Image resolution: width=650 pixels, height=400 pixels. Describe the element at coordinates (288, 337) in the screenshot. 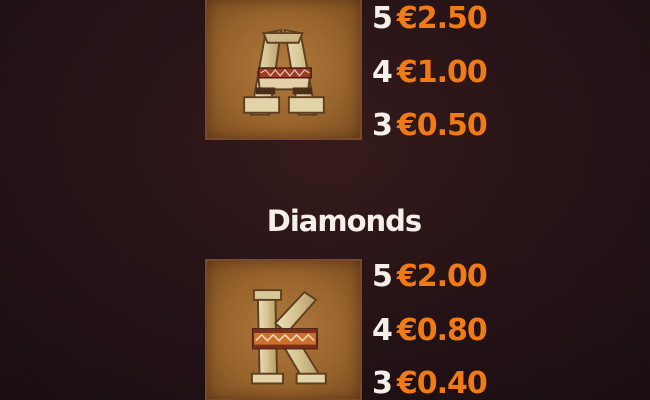

I see `tribal-letter-k-icon` at that location.